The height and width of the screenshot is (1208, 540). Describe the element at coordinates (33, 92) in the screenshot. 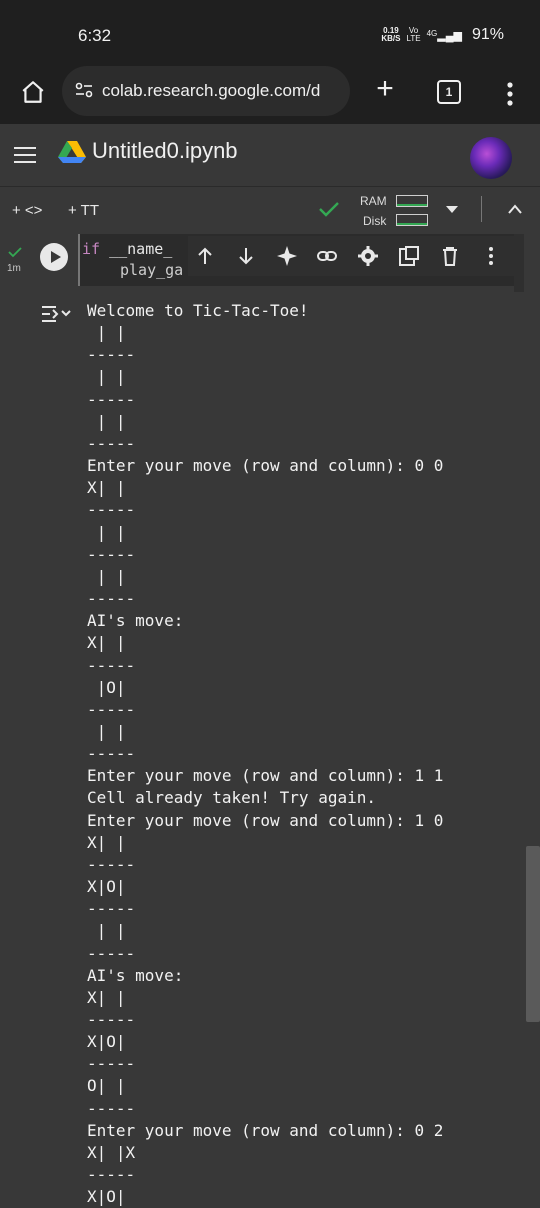

I see `home-icon` at that location.